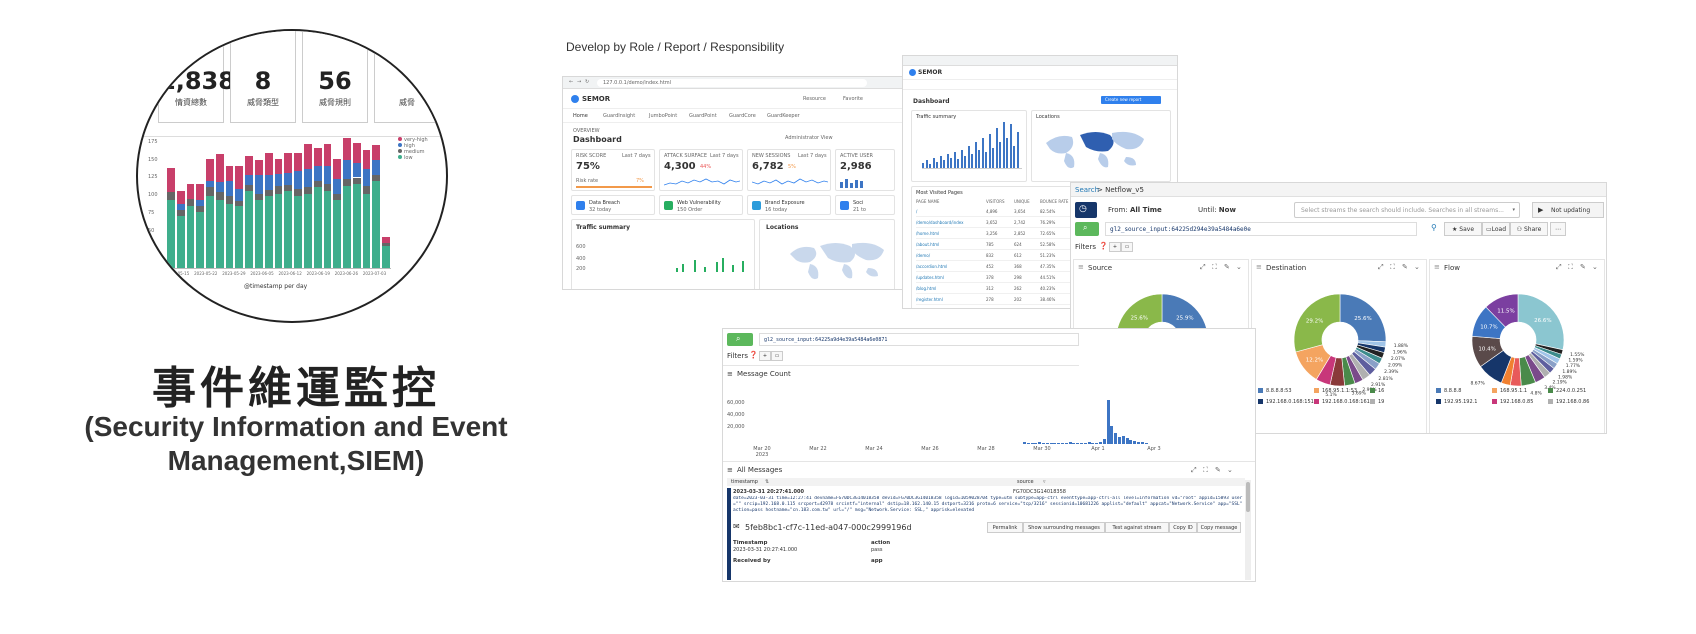  What do you see at coordinates (1054, 201) in the screenshot?
I see `column-header: BOUNCE RATE` at bounding box center [1054, 201].